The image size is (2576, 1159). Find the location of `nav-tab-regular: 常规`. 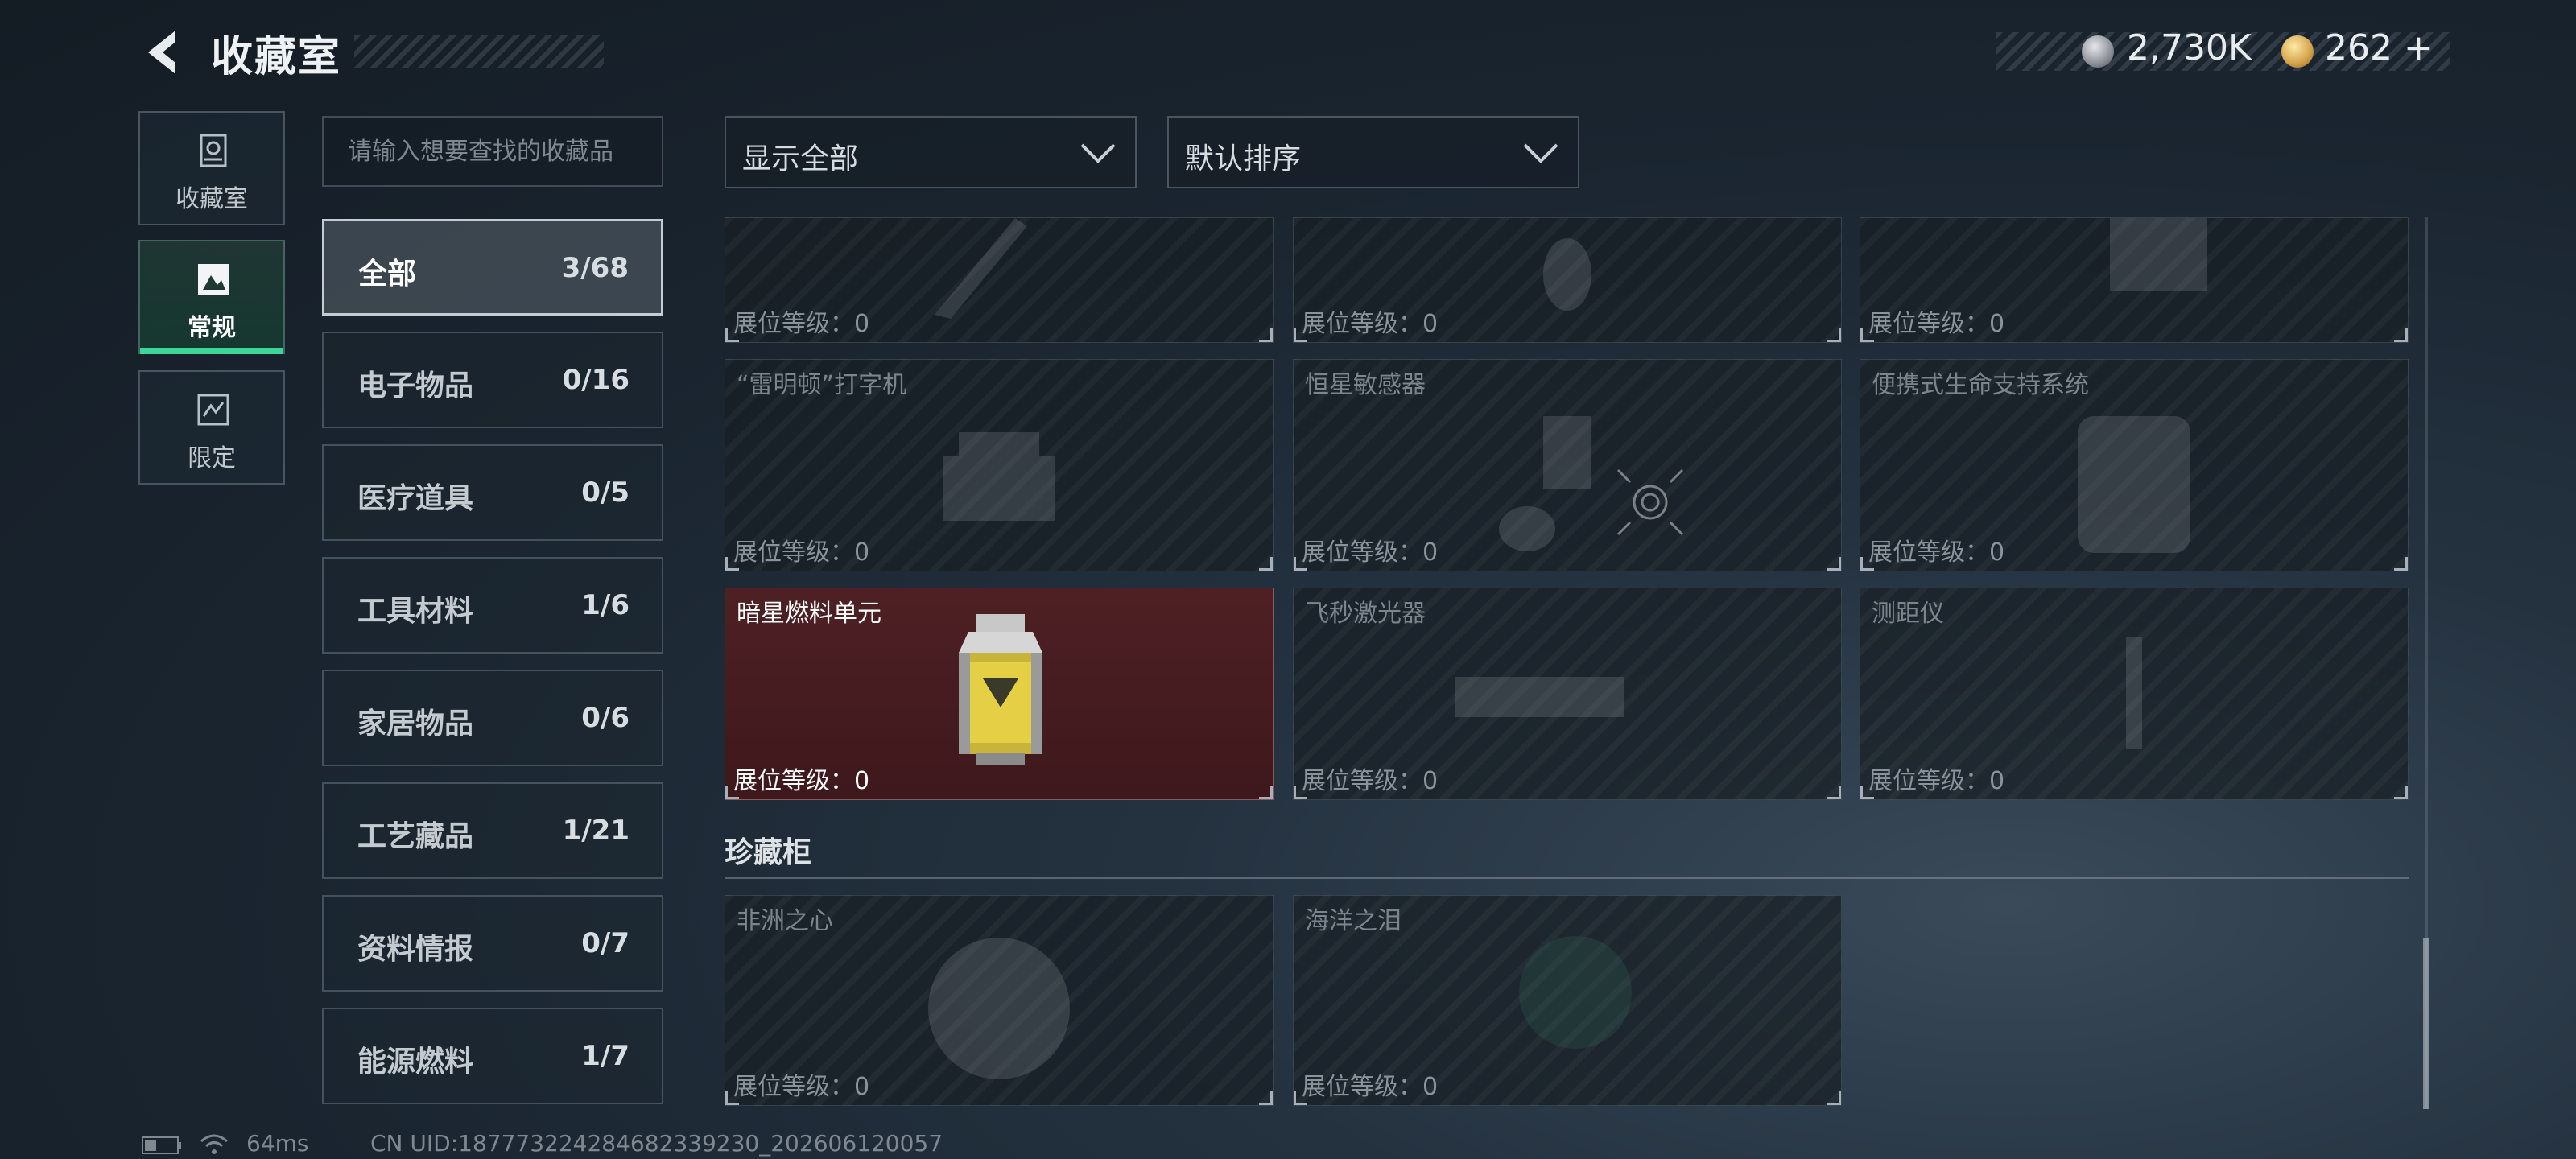

nav-tab-regular: 常规 is located at coordinates (211, 297).